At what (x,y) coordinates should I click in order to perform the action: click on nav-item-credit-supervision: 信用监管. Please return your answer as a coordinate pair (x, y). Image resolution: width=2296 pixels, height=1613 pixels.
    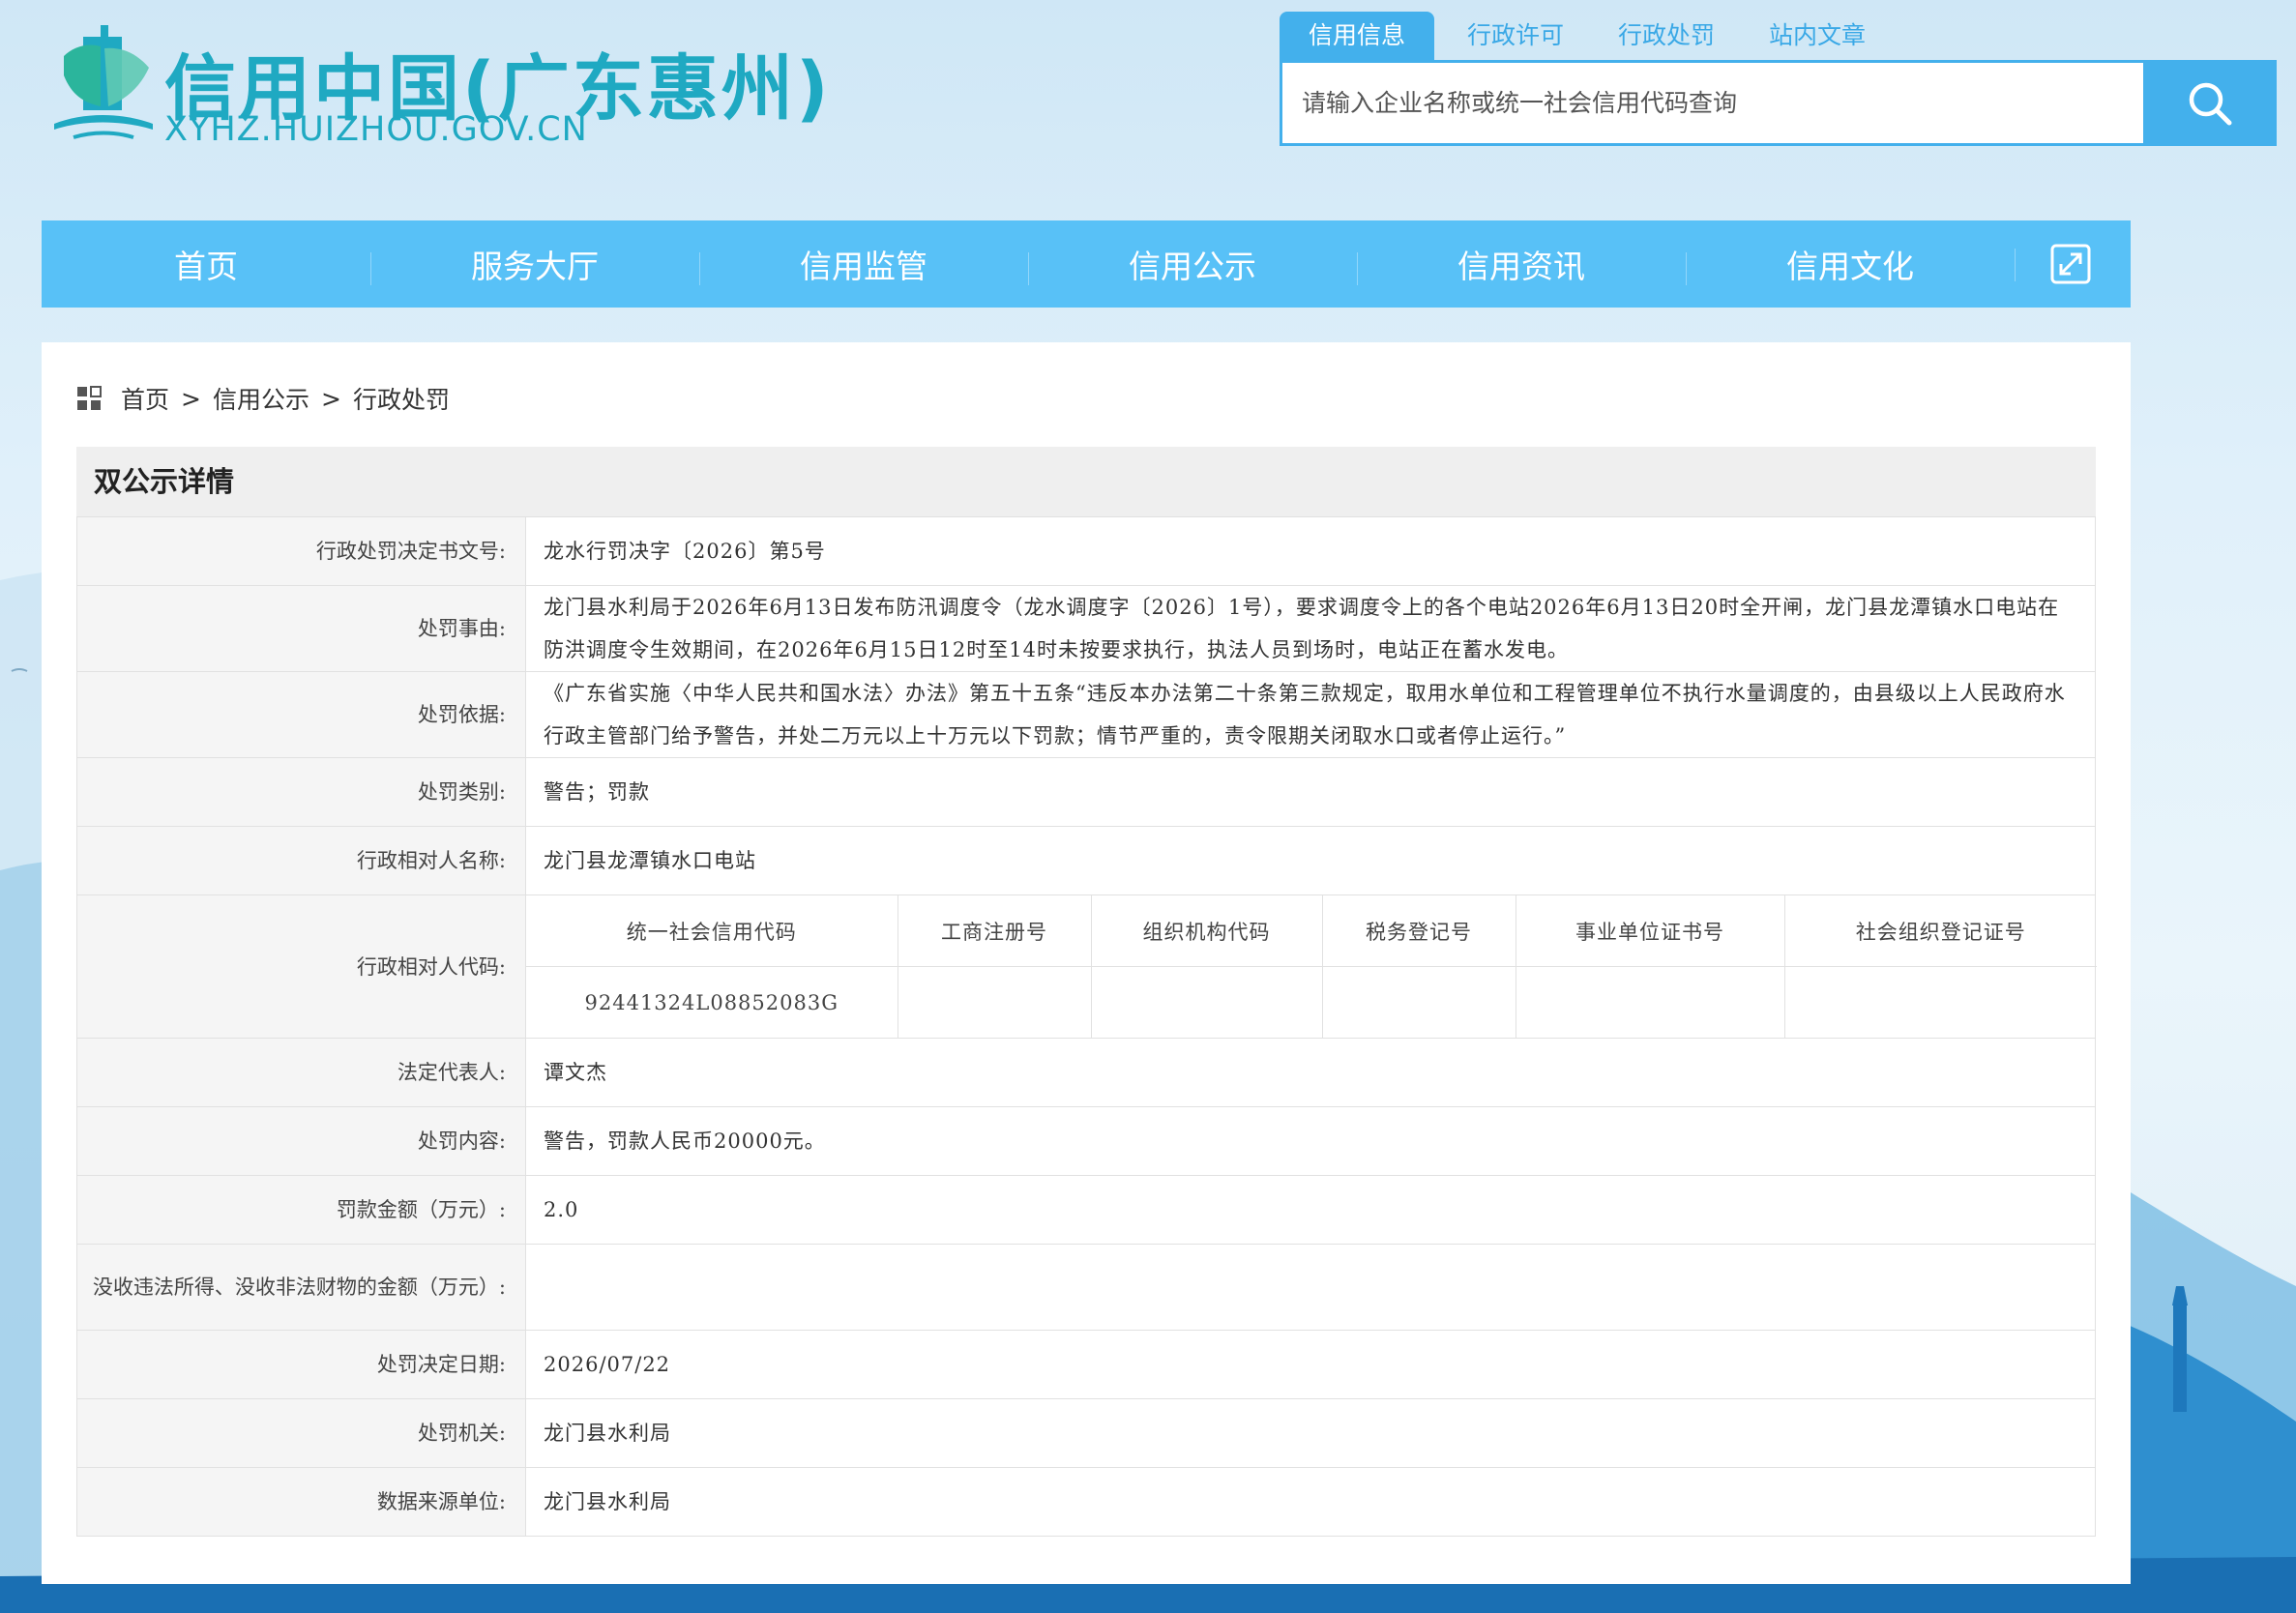
    Looking at the image, I should click on (863, 264).